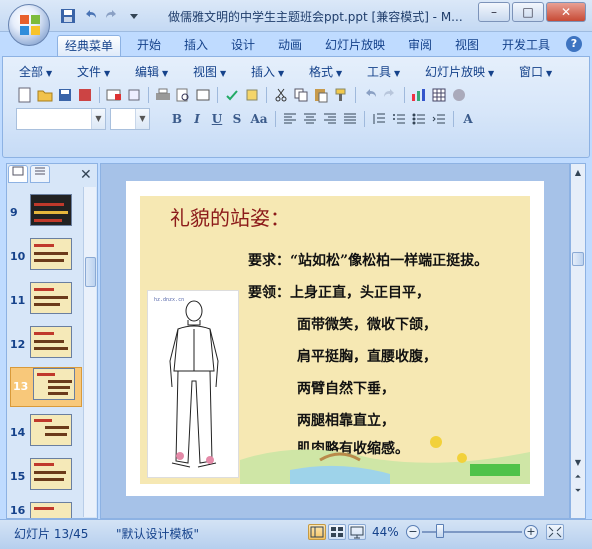 Image resolution: width=592 pixels, height=549 pixels. I want to click on tab-slideshow: 幻灯片放映, so click(355, 45).